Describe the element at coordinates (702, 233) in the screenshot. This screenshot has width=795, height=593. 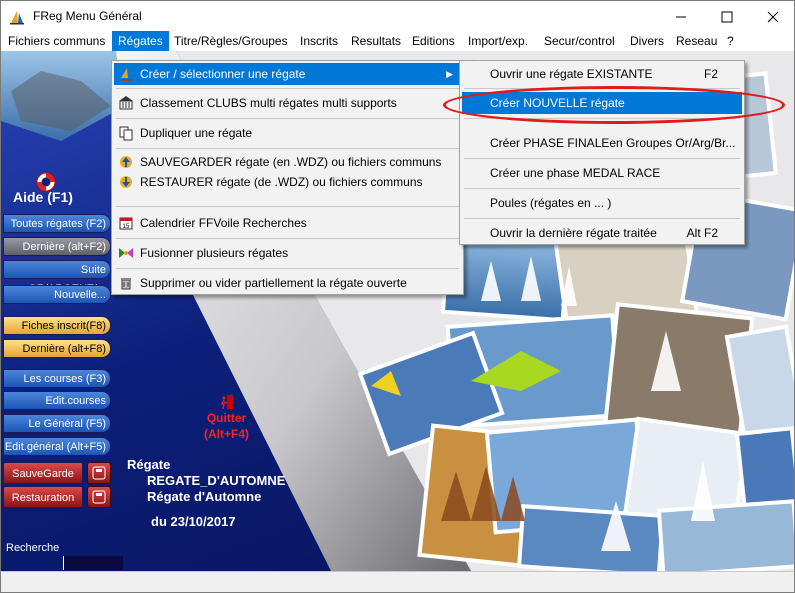
I see `shortcut-label: Alt F2` at that location.